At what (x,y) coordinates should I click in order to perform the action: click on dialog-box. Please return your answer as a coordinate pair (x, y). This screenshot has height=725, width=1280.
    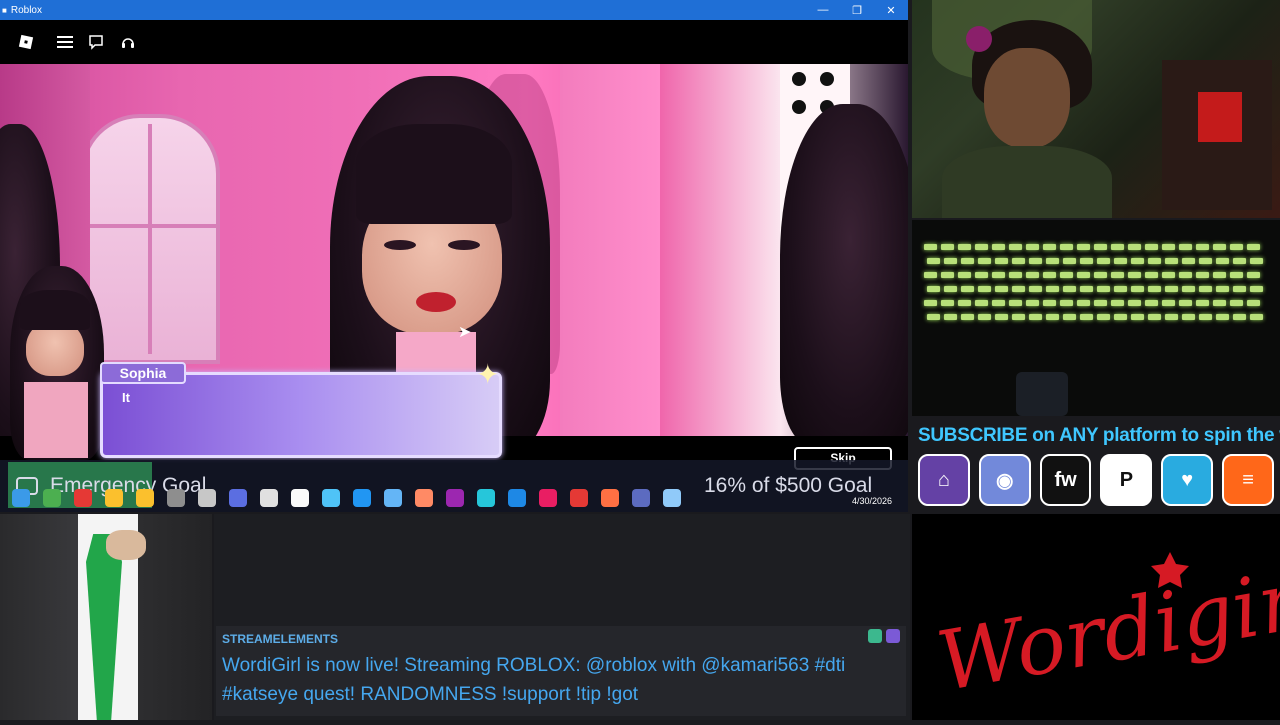
    Looking at the image, I should click on (301, 415).